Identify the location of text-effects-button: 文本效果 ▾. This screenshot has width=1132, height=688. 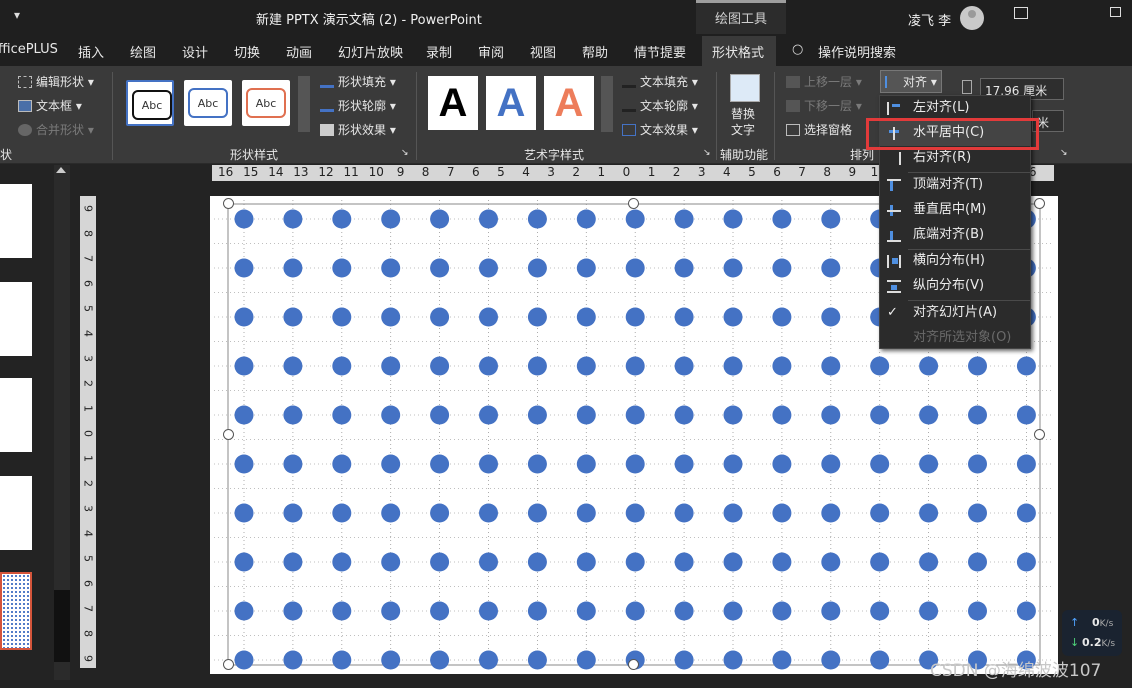
(660, 129).